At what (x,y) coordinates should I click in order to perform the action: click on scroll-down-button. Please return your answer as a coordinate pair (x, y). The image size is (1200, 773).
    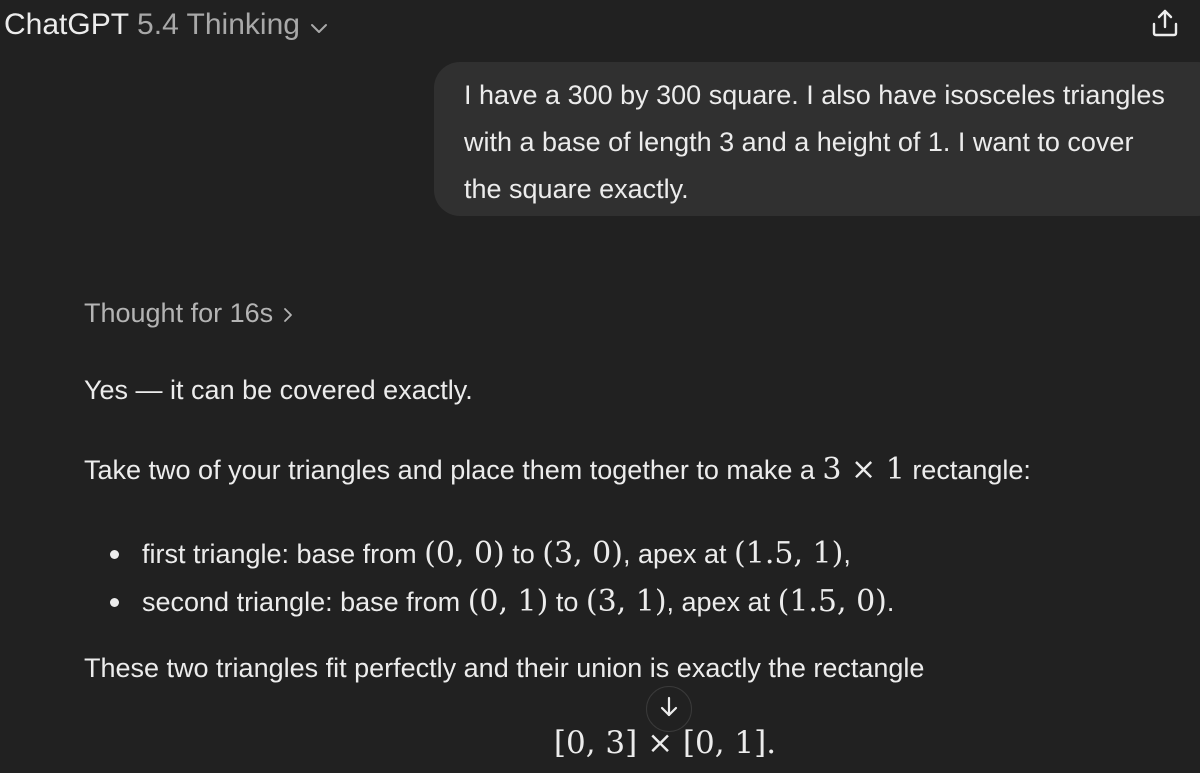
    Looking at the image, I should click on (669, 709).